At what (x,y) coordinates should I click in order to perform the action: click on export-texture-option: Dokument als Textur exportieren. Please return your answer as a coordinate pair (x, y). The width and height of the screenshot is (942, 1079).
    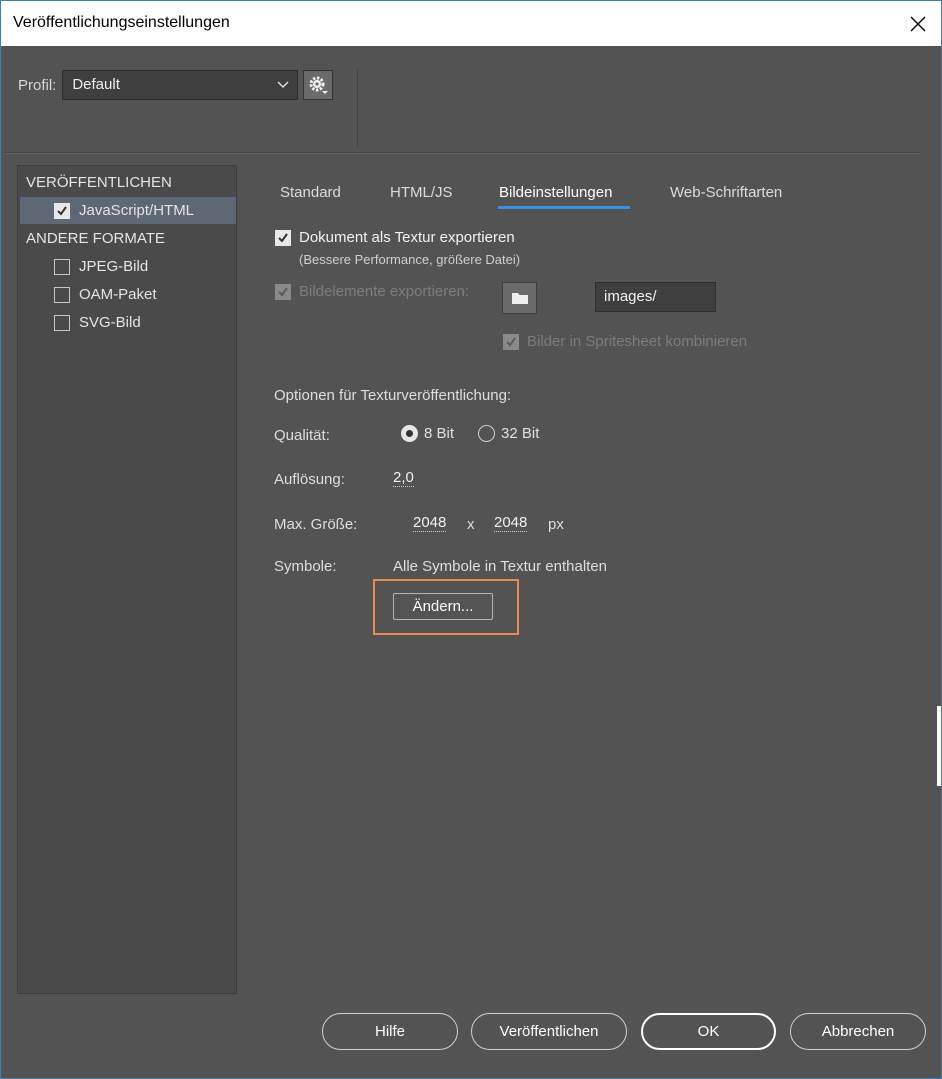
    Looking at the image, I should click on (395, 237).